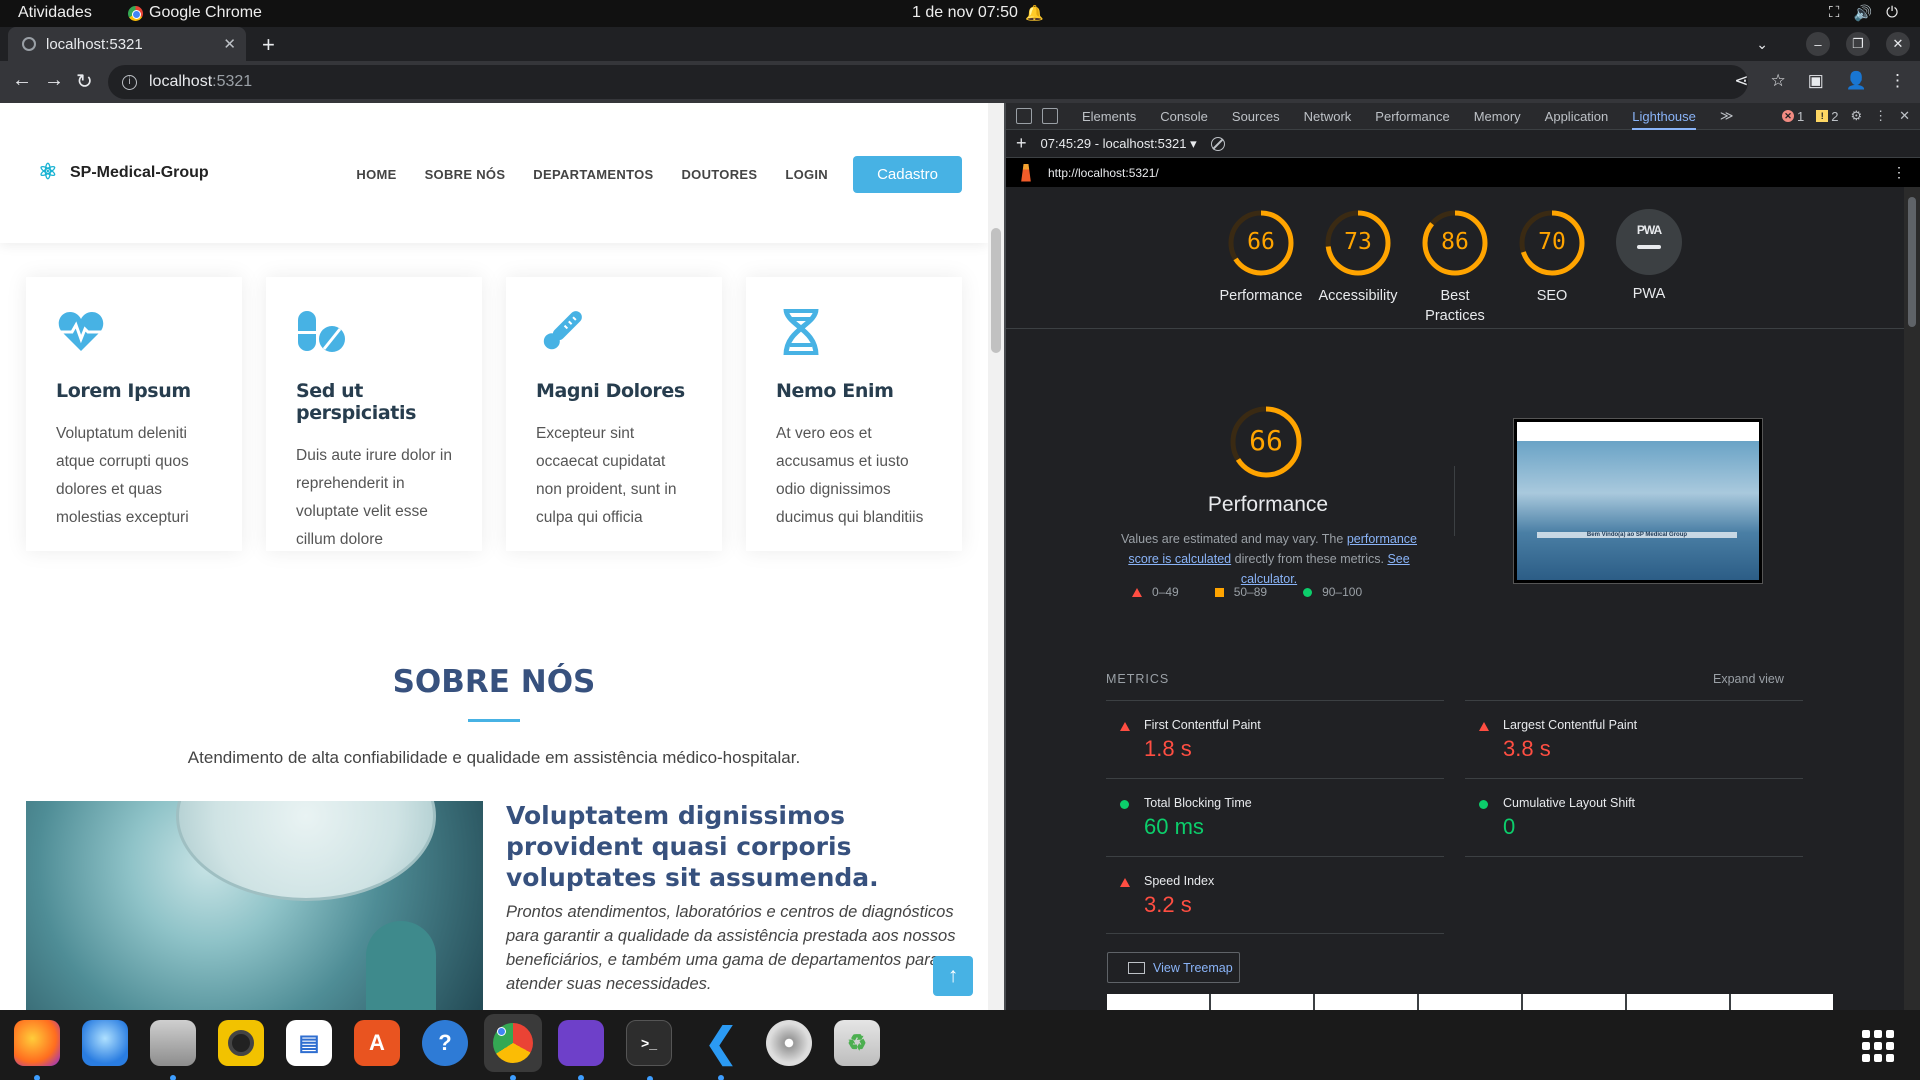 This screenshot has height=1080, width=1920. What do you see at coordinates (1184, 116) in the screenshot?
I see `tab-console: Console` at bounding box center [1184, 116].